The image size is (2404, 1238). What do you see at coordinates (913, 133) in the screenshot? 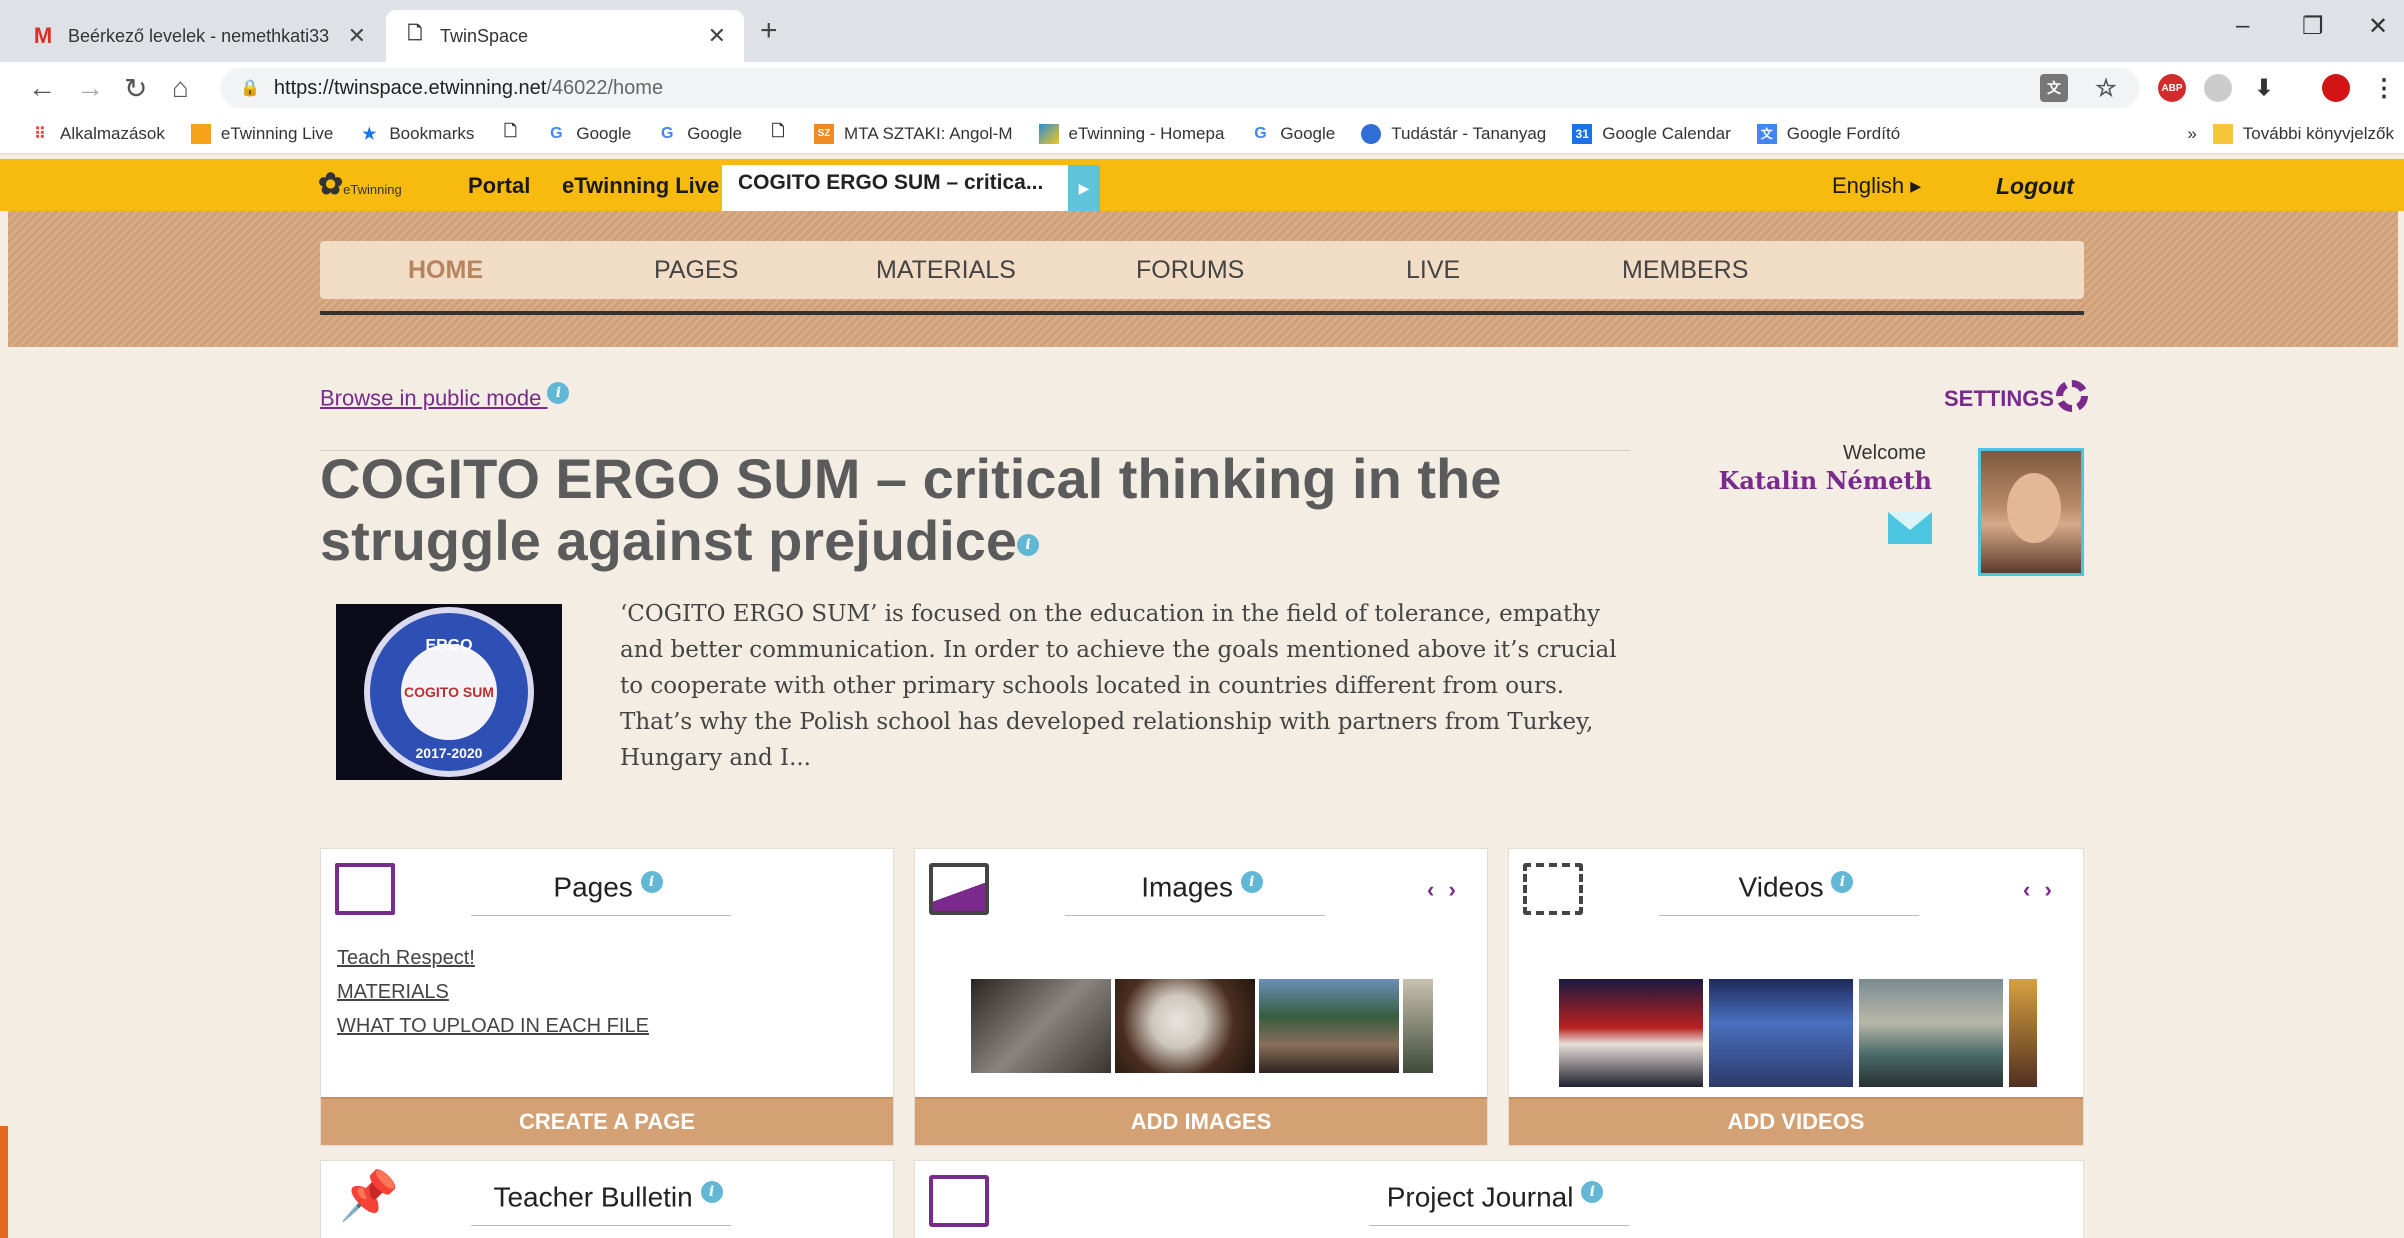
I see `bookmark-sztaki: SZ MTA SZTAKI: Angol-M` at bounding box center [913, 133].